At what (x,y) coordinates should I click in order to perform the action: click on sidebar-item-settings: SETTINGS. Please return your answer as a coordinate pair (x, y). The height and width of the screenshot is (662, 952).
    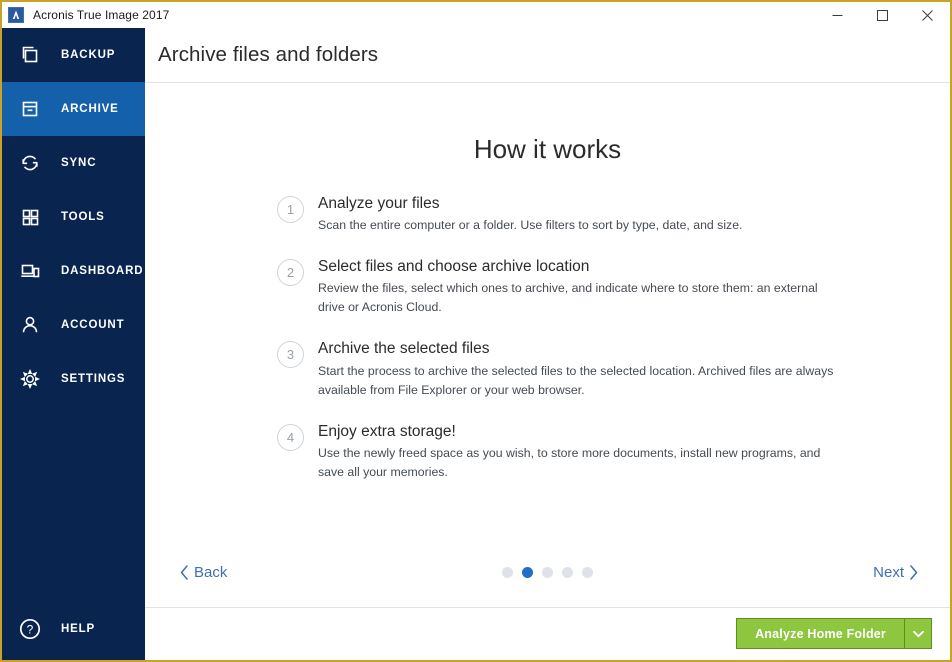
    Looking at the image, I should click on (73, 379).